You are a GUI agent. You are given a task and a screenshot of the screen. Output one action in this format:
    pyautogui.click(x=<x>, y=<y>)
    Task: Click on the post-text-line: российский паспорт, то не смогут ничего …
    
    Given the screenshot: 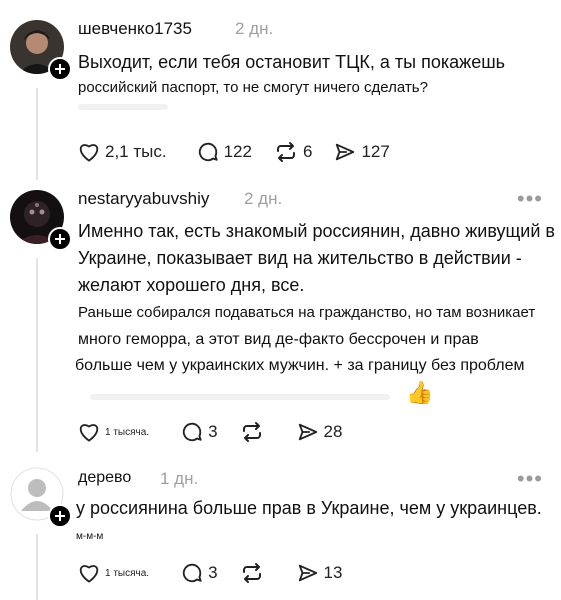 What is the action you would take?
    pyautogui.click(x=253, y=87)
    